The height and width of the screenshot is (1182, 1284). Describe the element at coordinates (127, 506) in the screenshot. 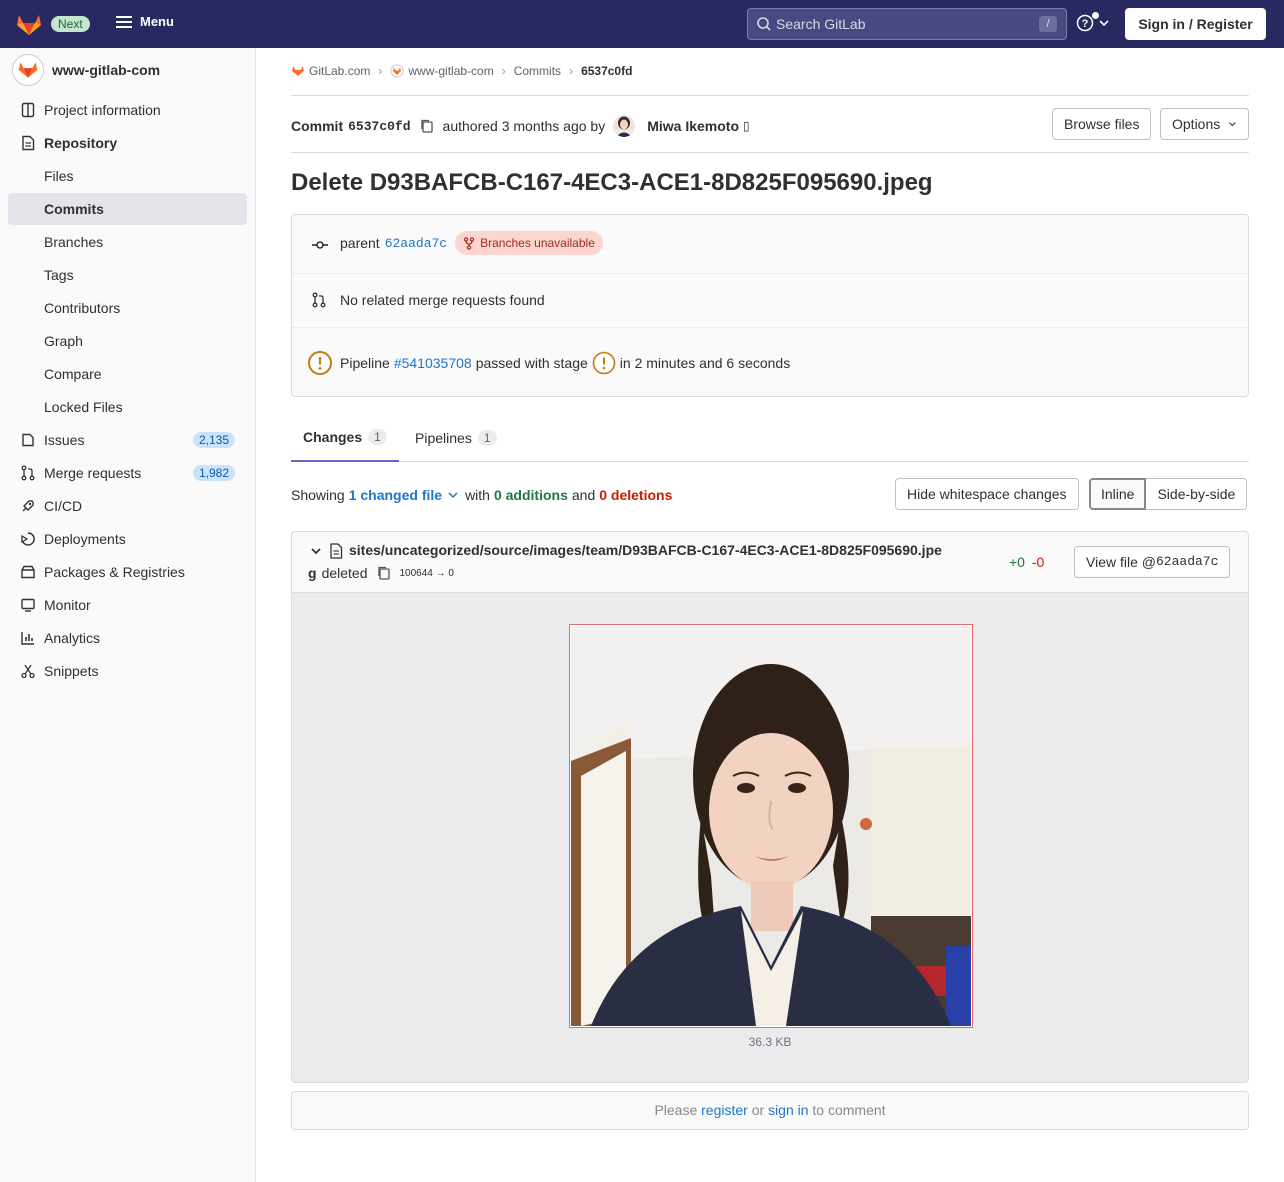

I see `sidebar-item-ci-cd: CI/CD` at that location.